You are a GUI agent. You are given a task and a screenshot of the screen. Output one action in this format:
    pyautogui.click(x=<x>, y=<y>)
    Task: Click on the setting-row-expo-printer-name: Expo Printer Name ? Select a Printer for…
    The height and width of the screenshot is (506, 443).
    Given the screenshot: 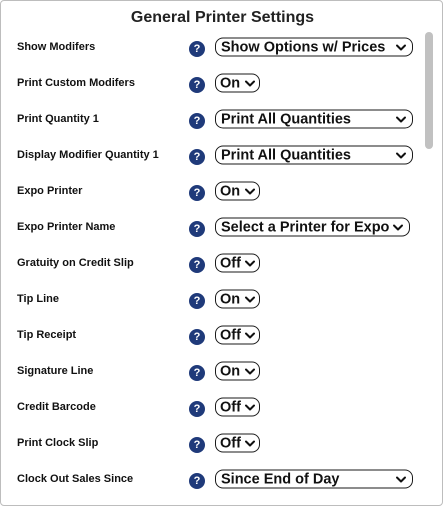 What is the action you would take?
    pyautogui.click(x=211, y=227)
    